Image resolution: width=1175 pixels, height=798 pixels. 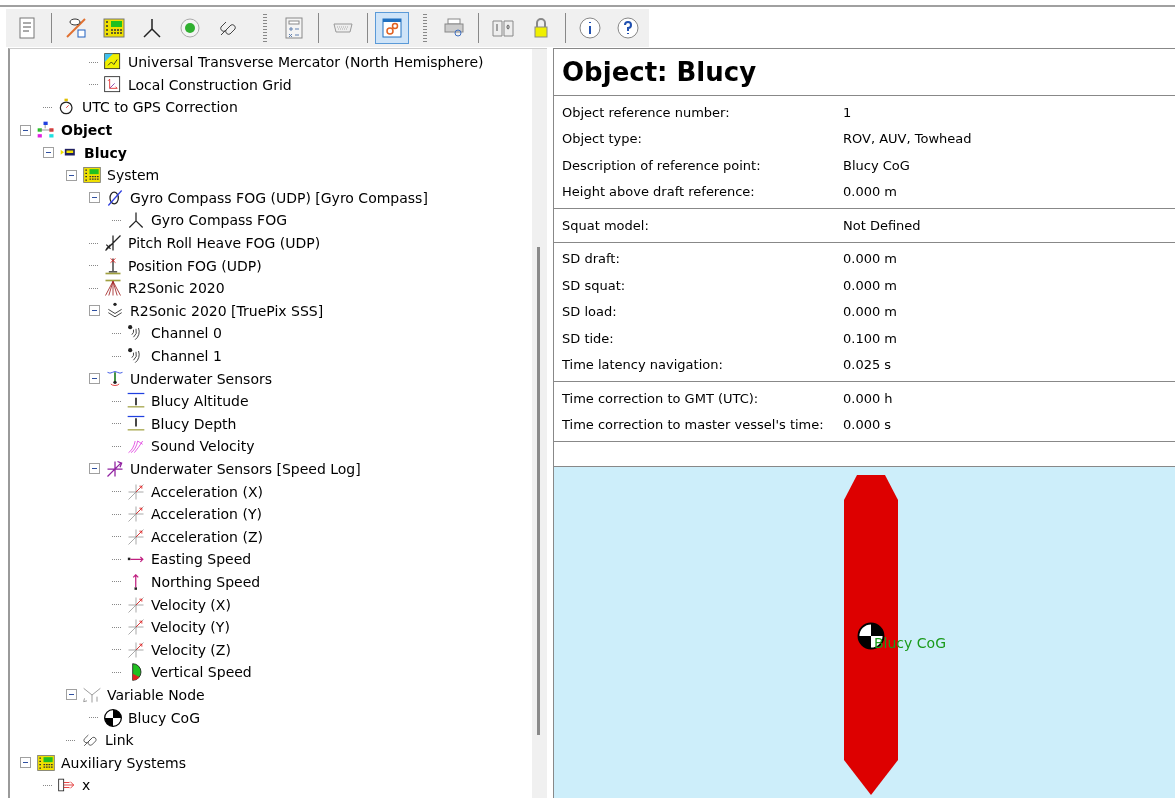 What do you see at coordinates (105, 152) in the screenshot?
I see `tree-item: Blucy` at bounding box center [105, 152].